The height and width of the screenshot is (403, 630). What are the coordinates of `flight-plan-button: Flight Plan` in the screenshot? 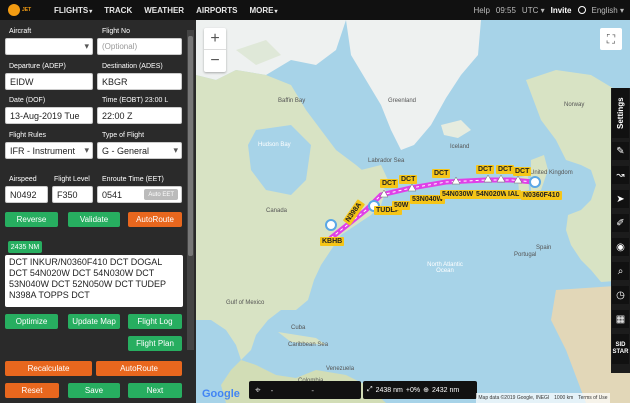 It's located at (155, 343).